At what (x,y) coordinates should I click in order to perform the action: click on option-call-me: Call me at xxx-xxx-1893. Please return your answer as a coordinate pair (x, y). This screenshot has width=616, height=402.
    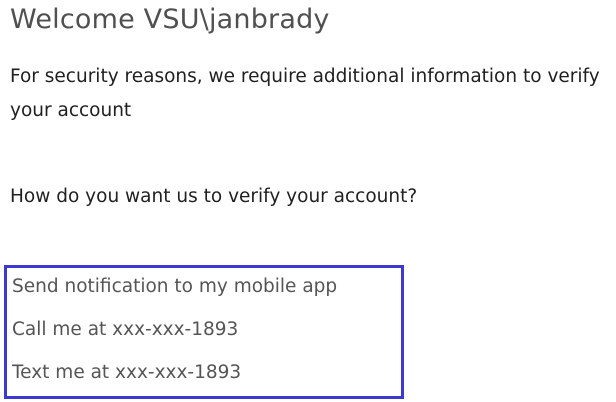
    Looking at the image, I should click on (206, 332).